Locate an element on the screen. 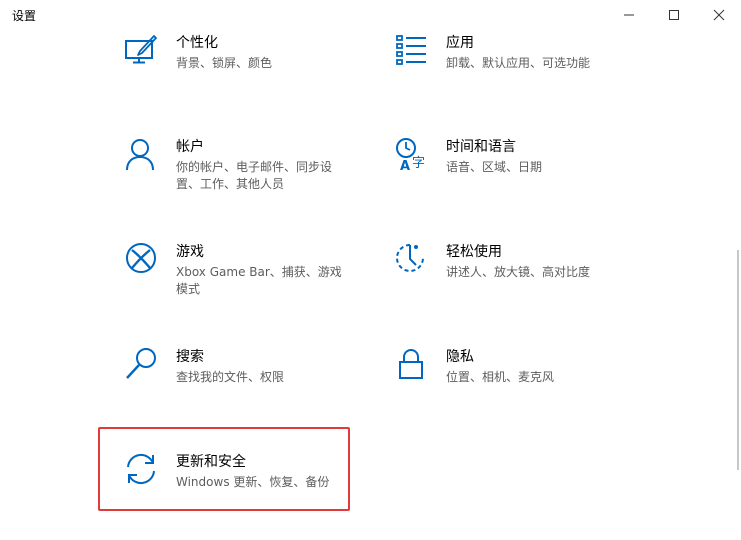 This screenshot has height=540, width=741. title-bar: 设置 is located at coordinates (370, 16).